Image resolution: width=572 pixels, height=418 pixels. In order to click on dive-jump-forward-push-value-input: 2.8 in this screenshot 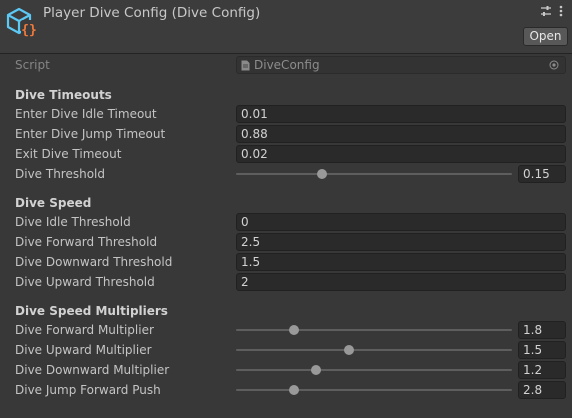, I will do `click(542, 390)`.